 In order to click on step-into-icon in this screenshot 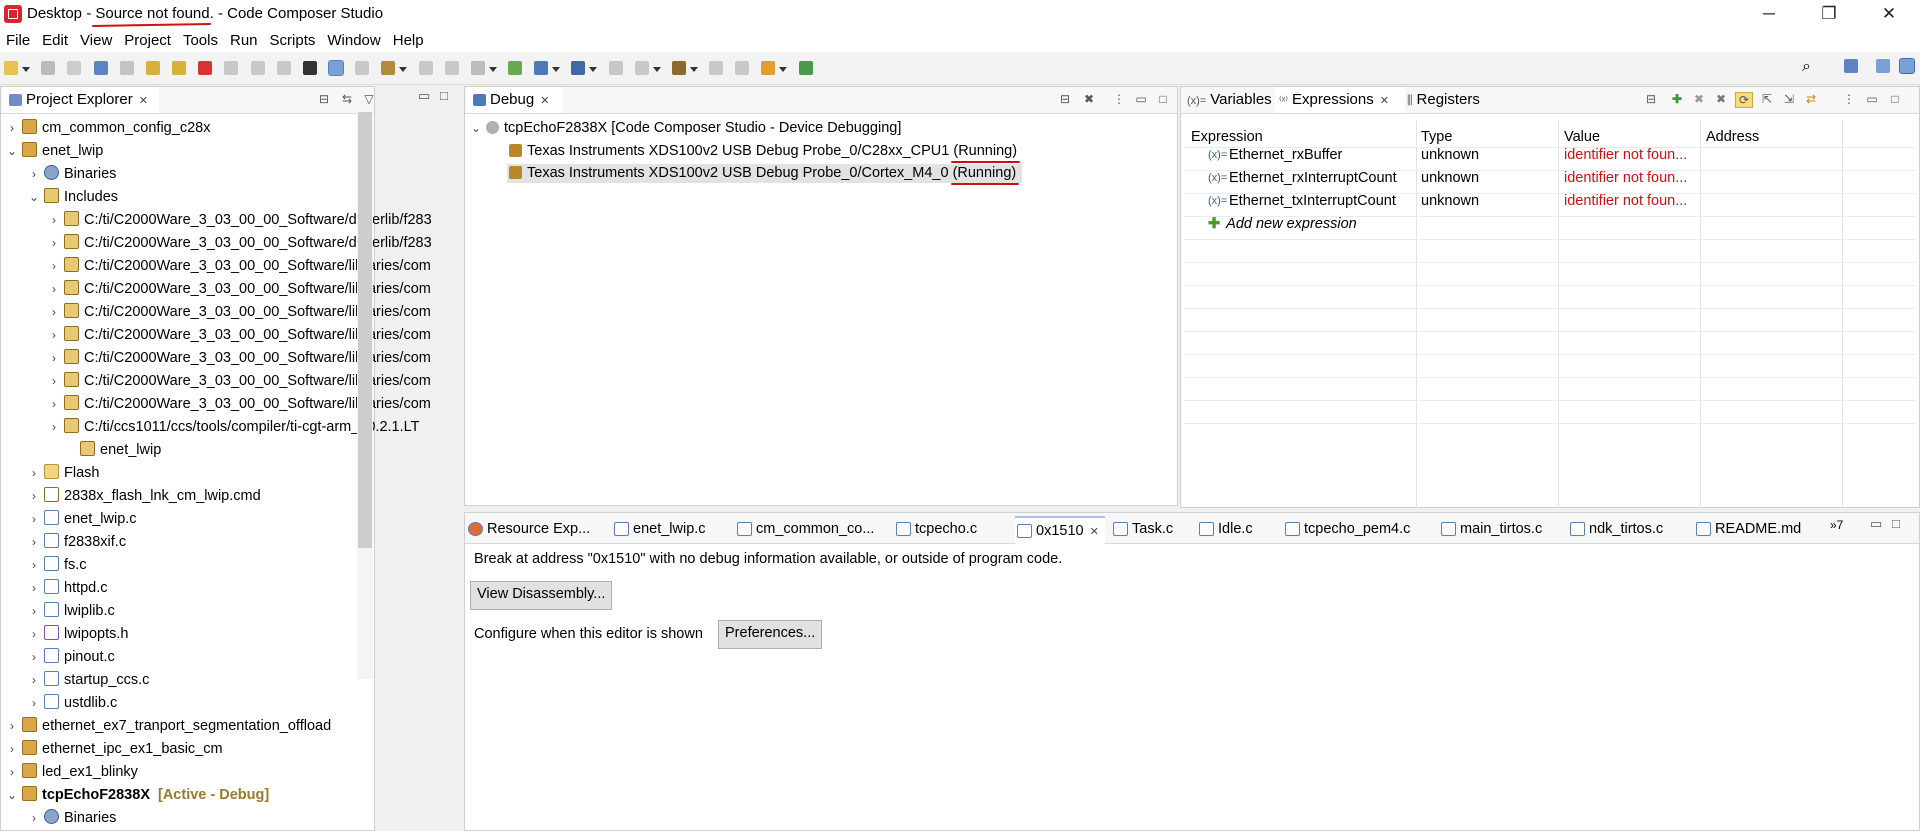, I will do `click(231, 68)`.